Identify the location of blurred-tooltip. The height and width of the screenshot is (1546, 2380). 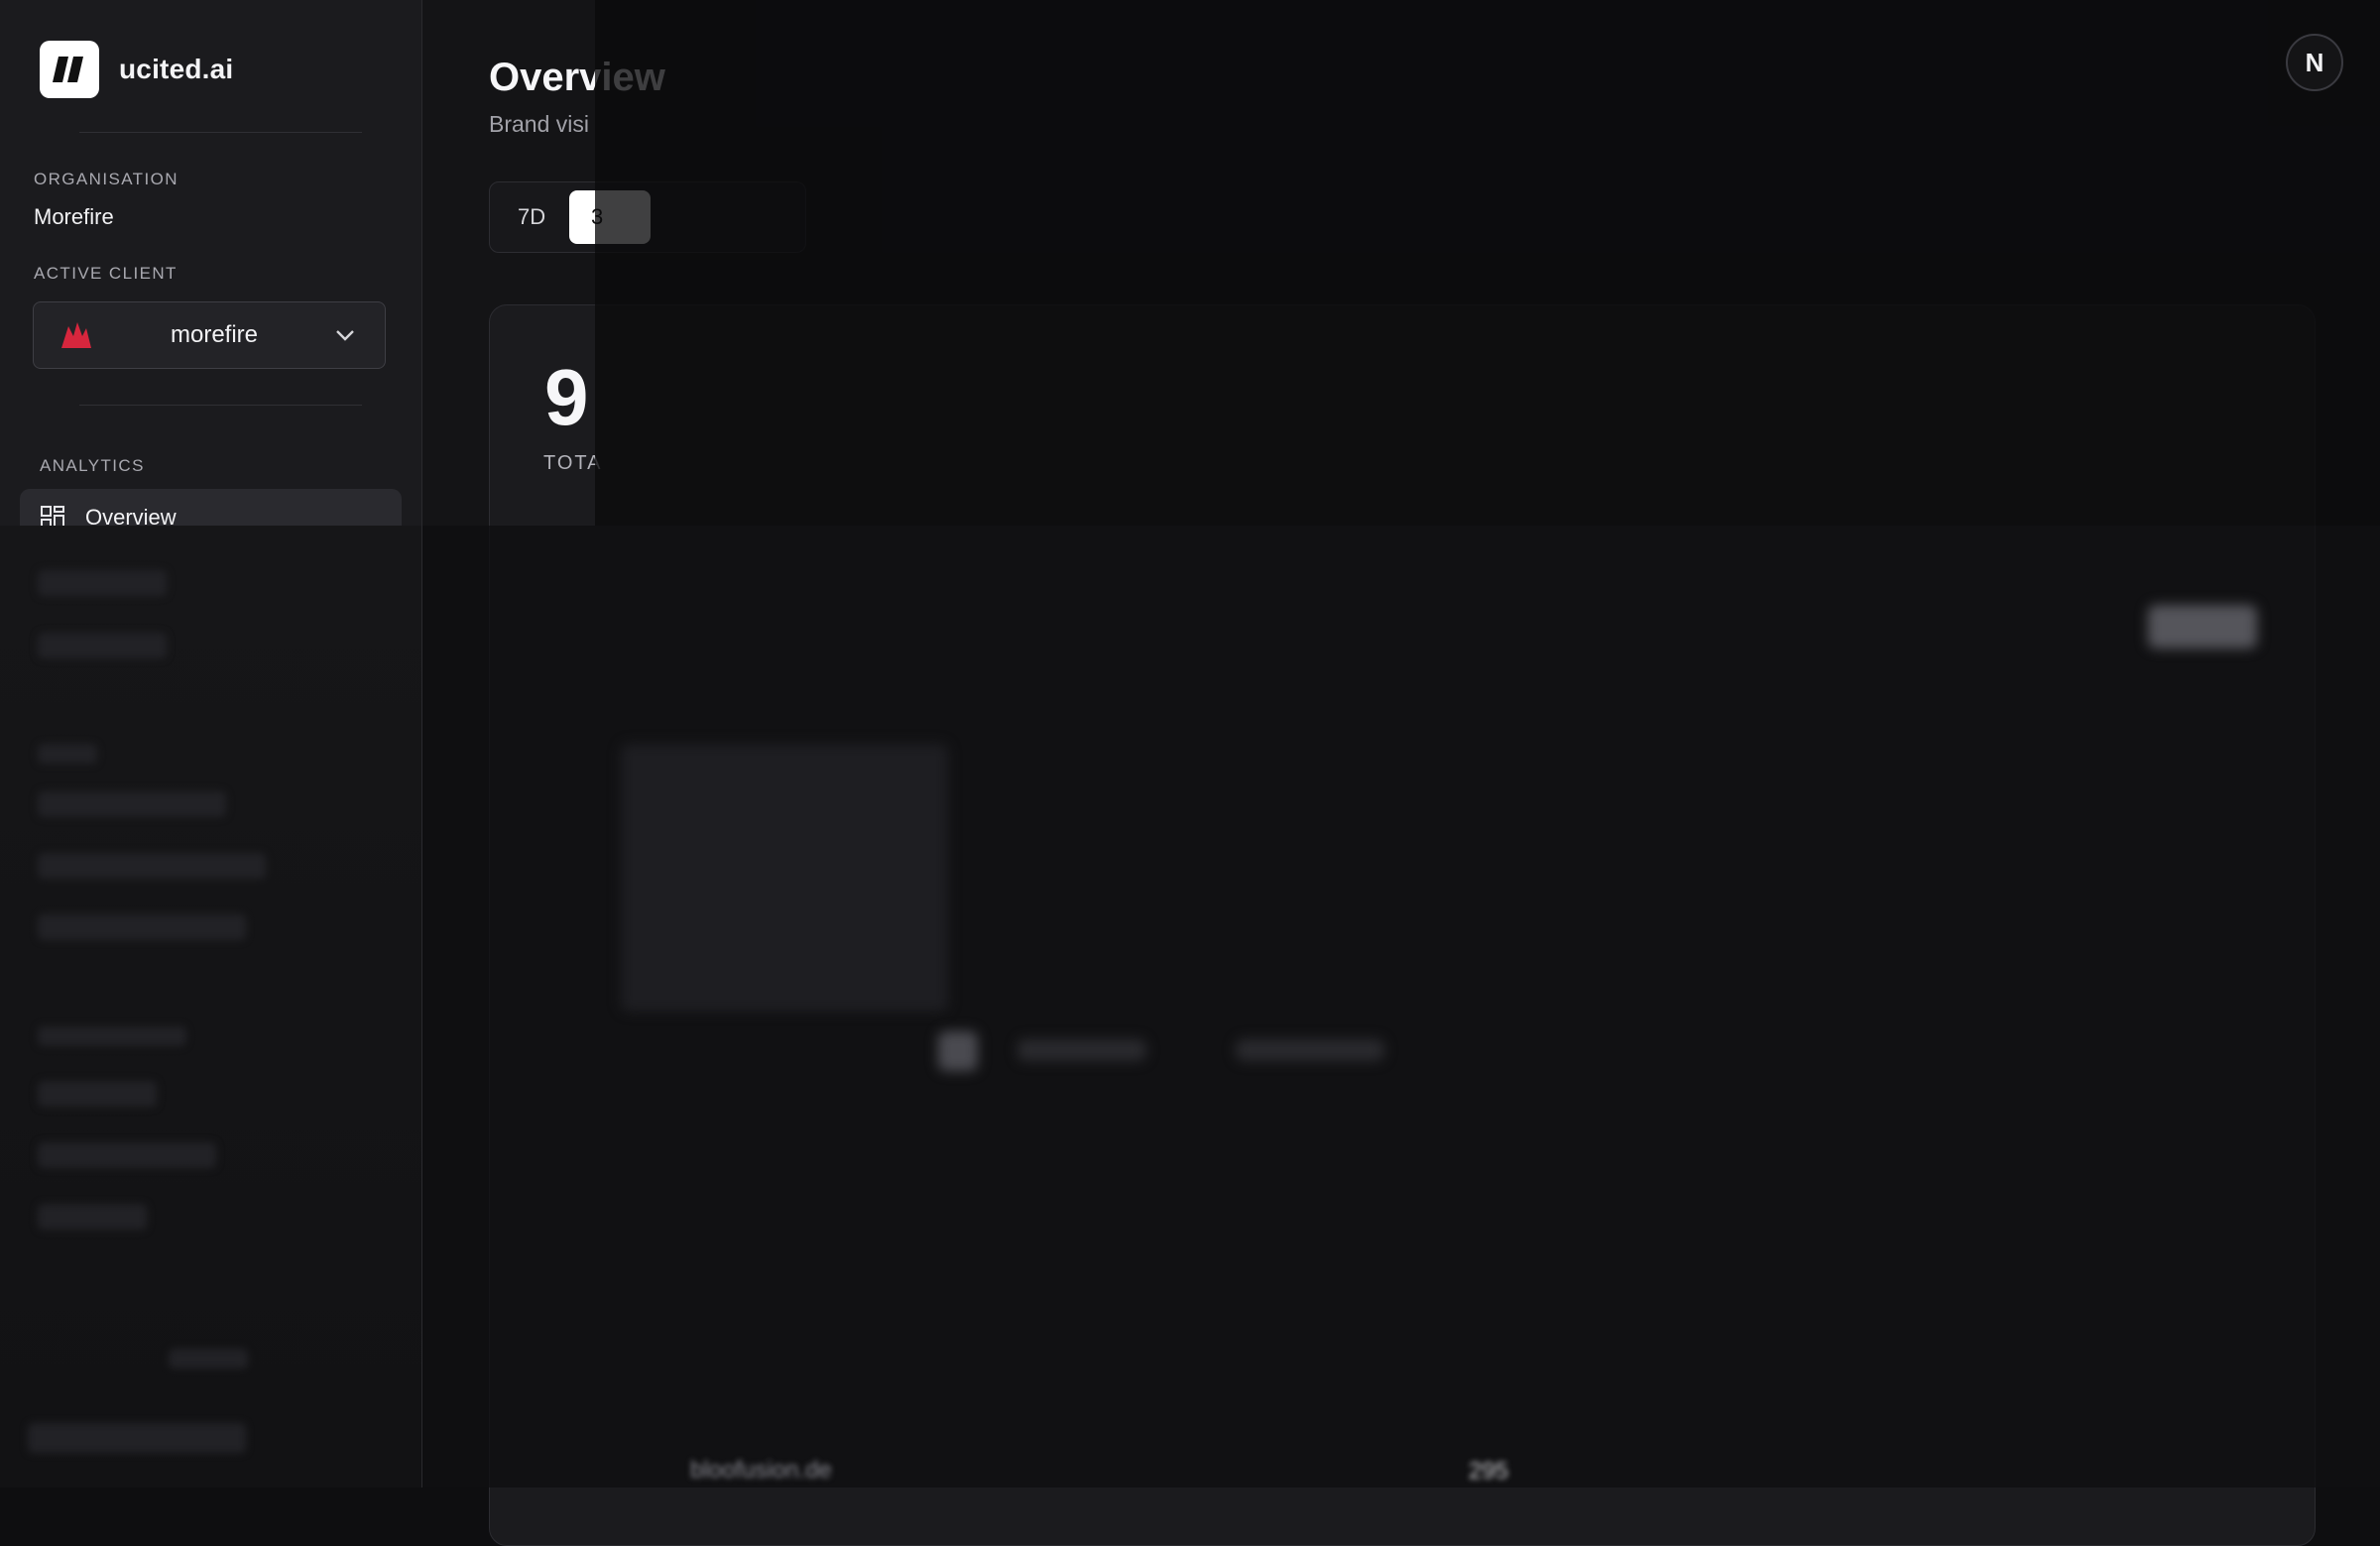
(784, 877).